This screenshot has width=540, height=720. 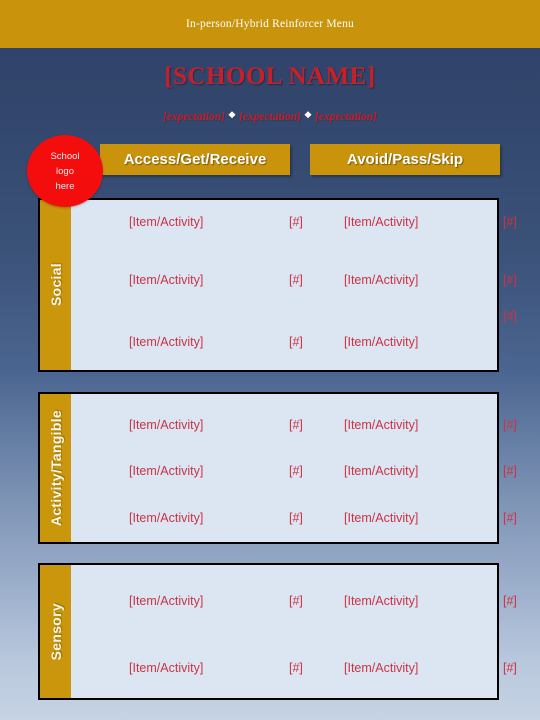 I want to click on column-header-avoid-label: Avoid/Pass/Skip, so click(x=405, y=159).